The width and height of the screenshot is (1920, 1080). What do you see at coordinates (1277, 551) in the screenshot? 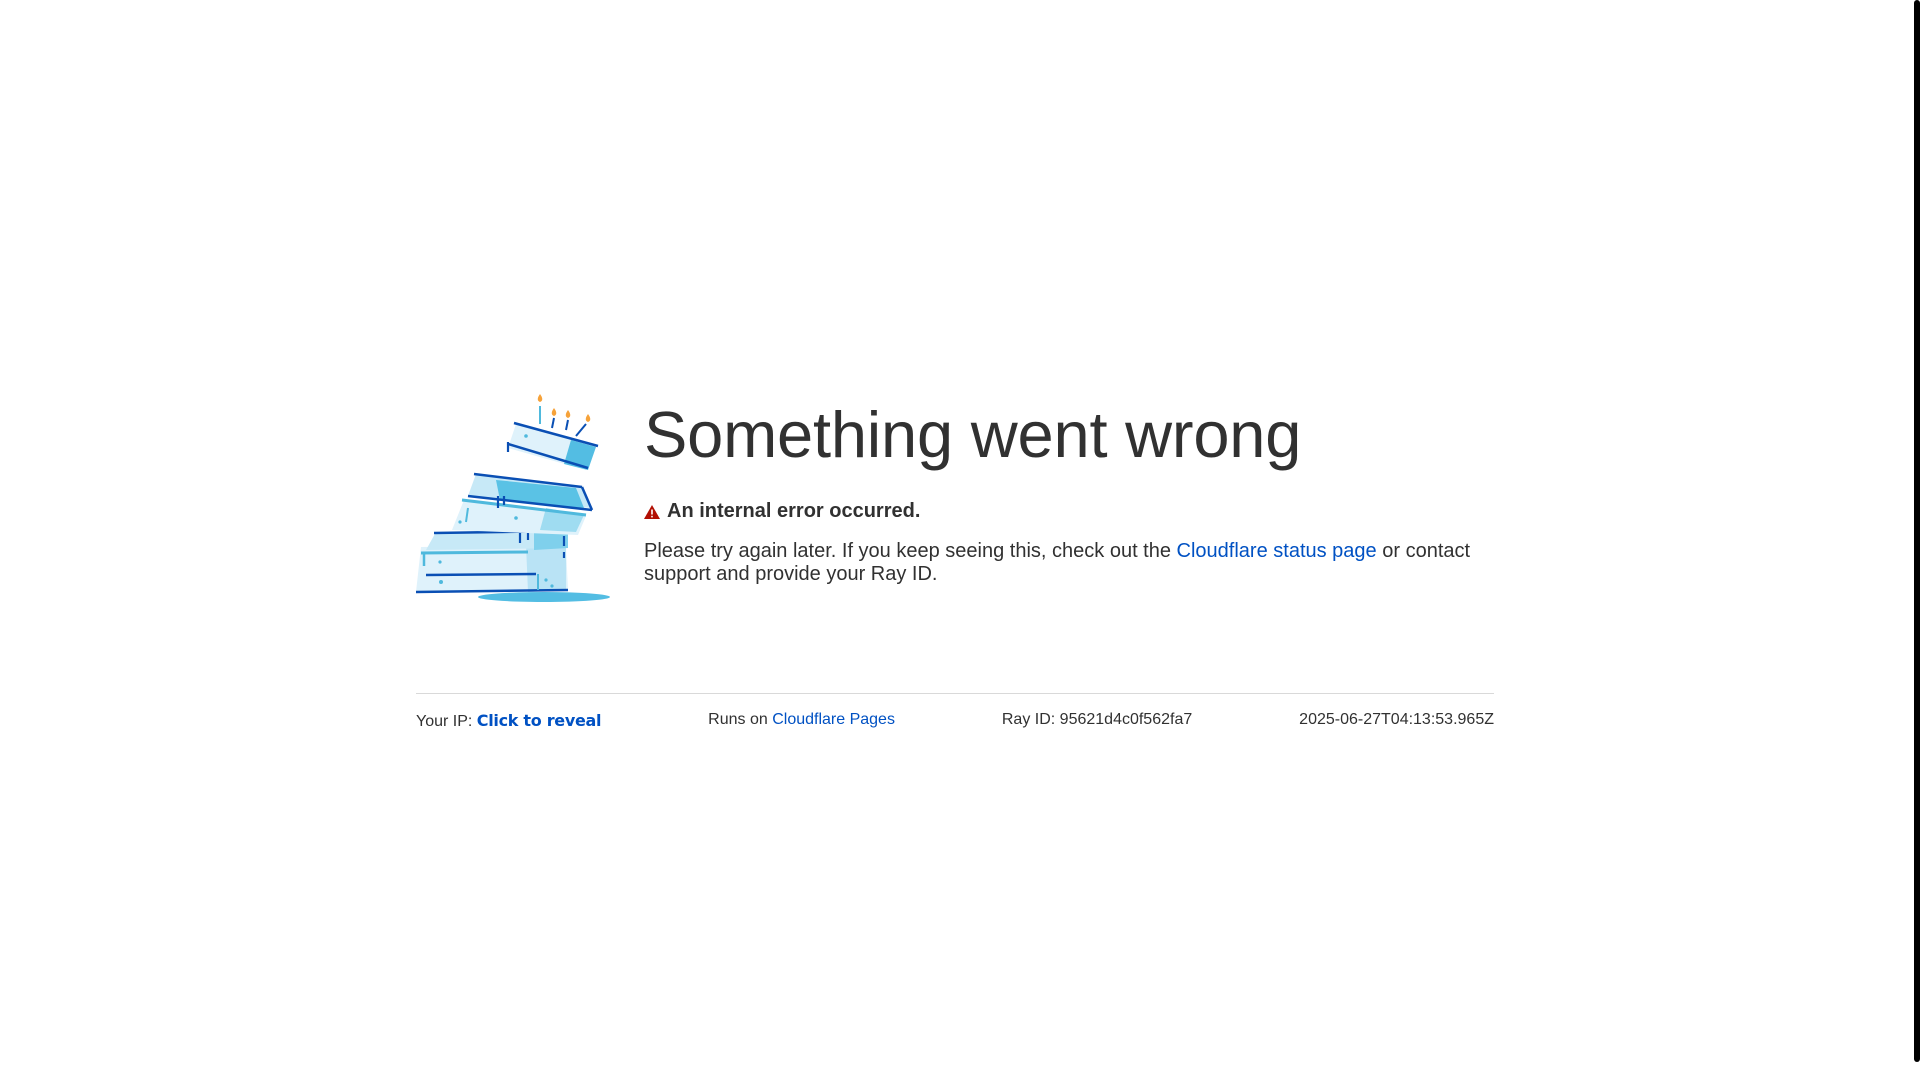
I see `cloudflare-status-link: Cloudflare status page` at bounding box center [1277, 551].